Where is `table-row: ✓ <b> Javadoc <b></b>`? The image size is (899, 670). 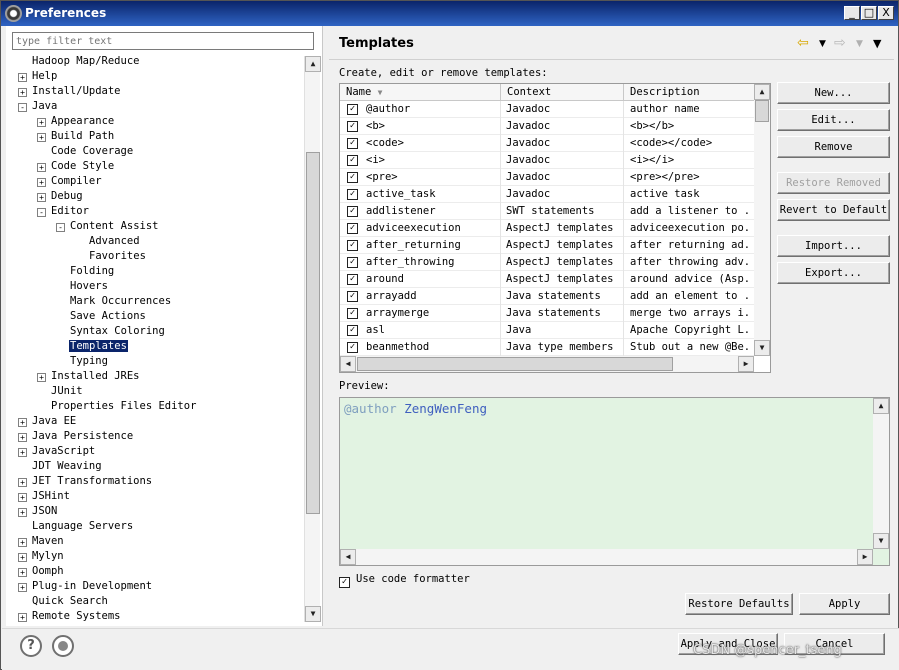 table-row: ✓ <b> Javadoc <b></b> is located at coordinates (547, 126).